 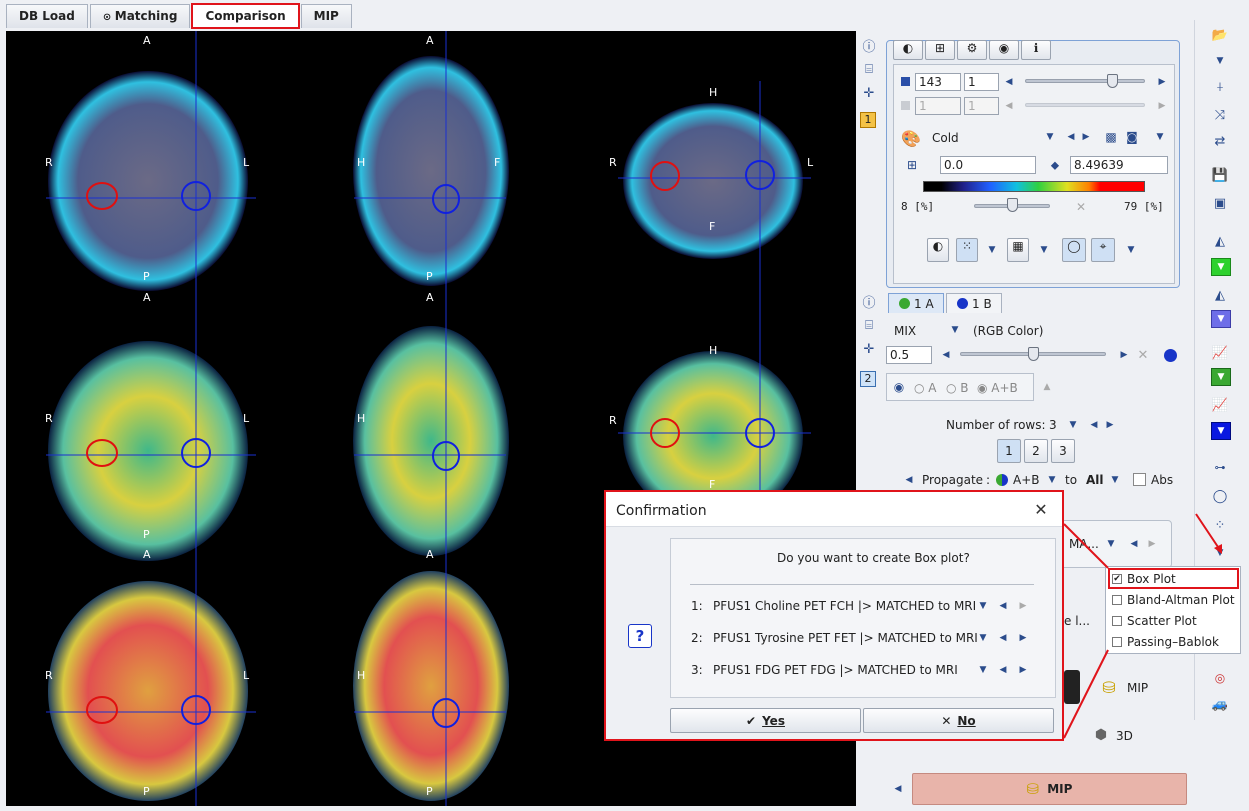 What do you see at coordinates (967, 250) in the screenshot?
I see `dots-button: ⁙` at bounding box center [967, 250].